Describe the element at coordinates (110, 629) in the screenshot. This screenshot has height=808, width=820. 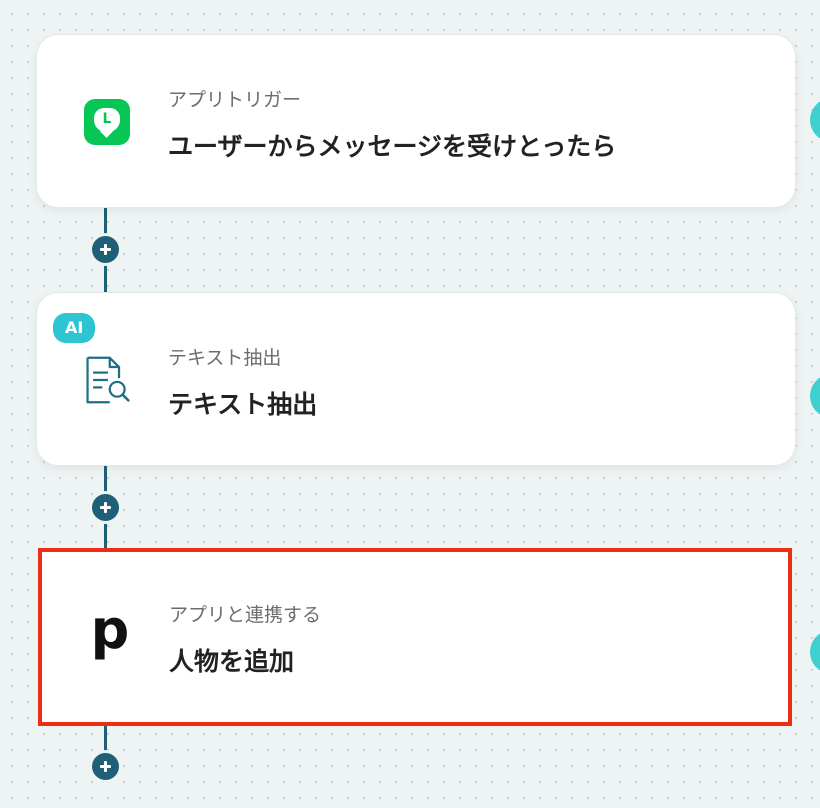
I see `pipedrive-p-icon: p` at that location.